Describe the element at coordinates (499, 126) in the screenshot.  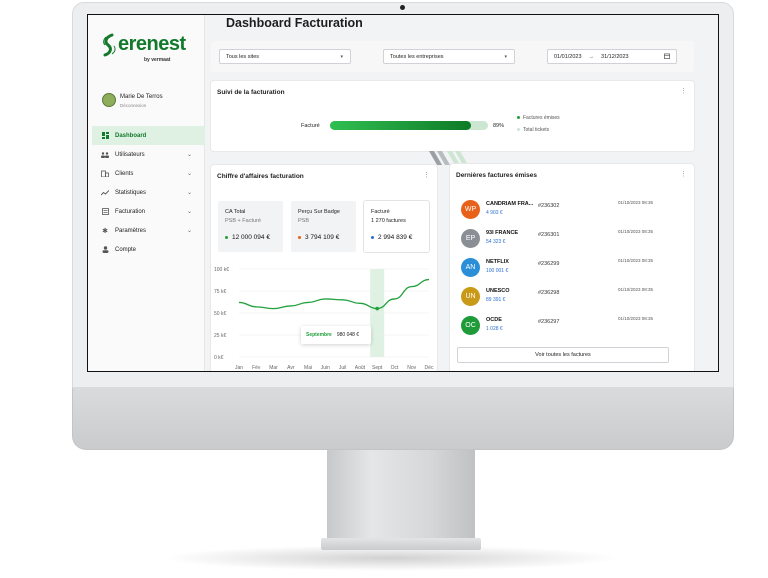
I see `progress-percent: 89%` at that location.